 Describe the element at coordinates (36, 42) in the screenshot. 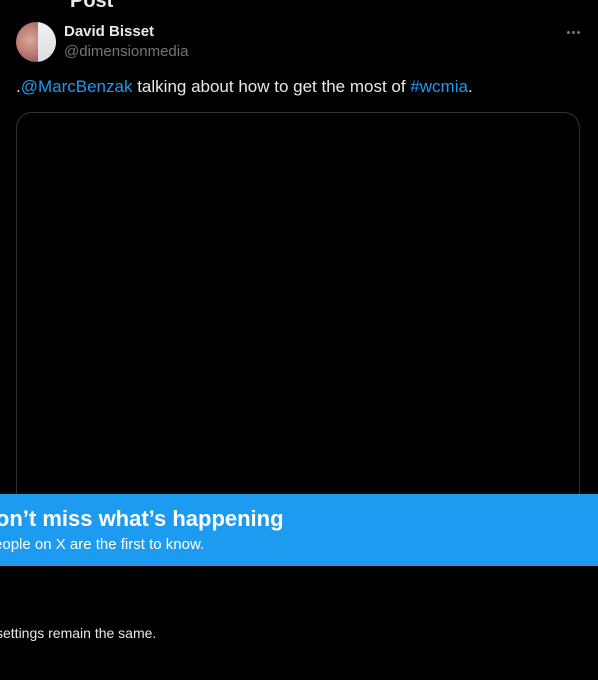

I see `avatar` at that location.